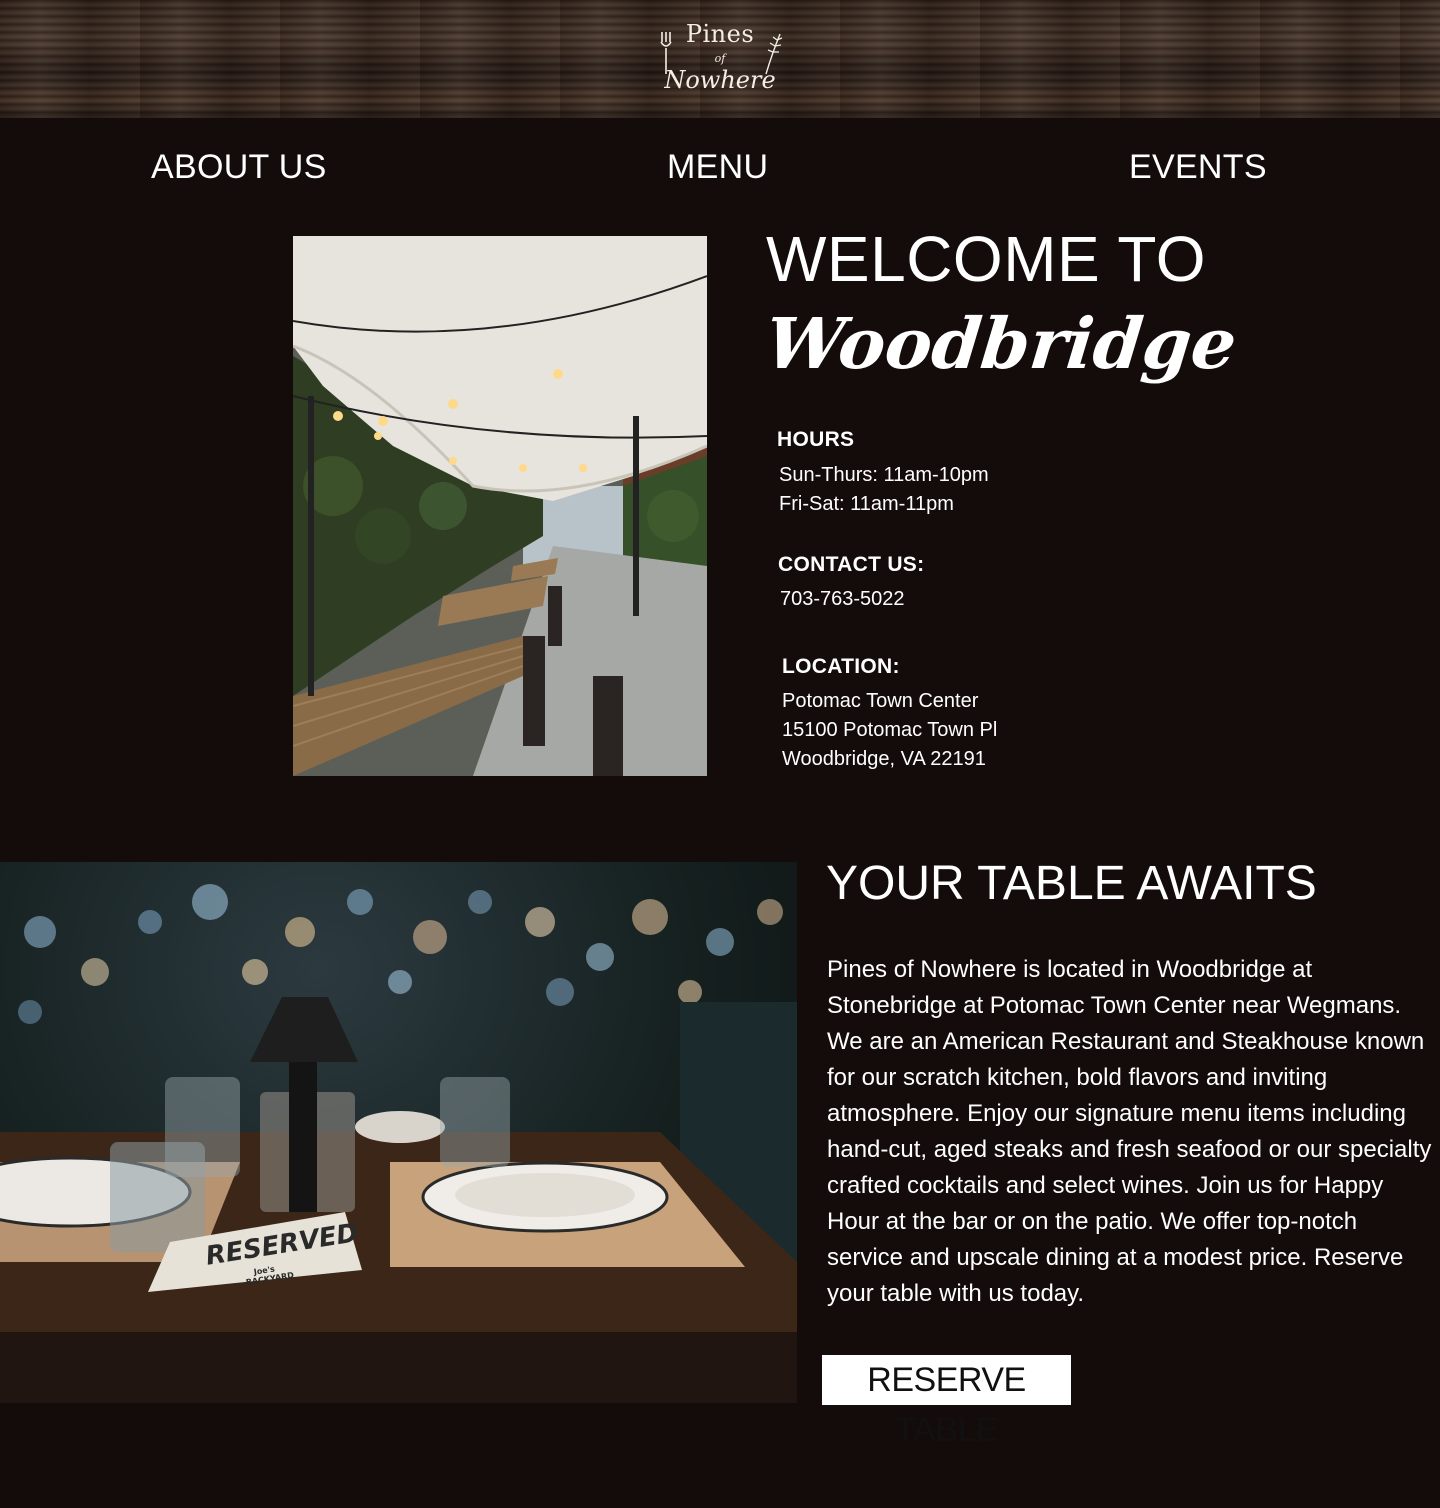  I want to click on hours-line-1: Sun-Thurs: 11am-10pm, so click(884, 475).